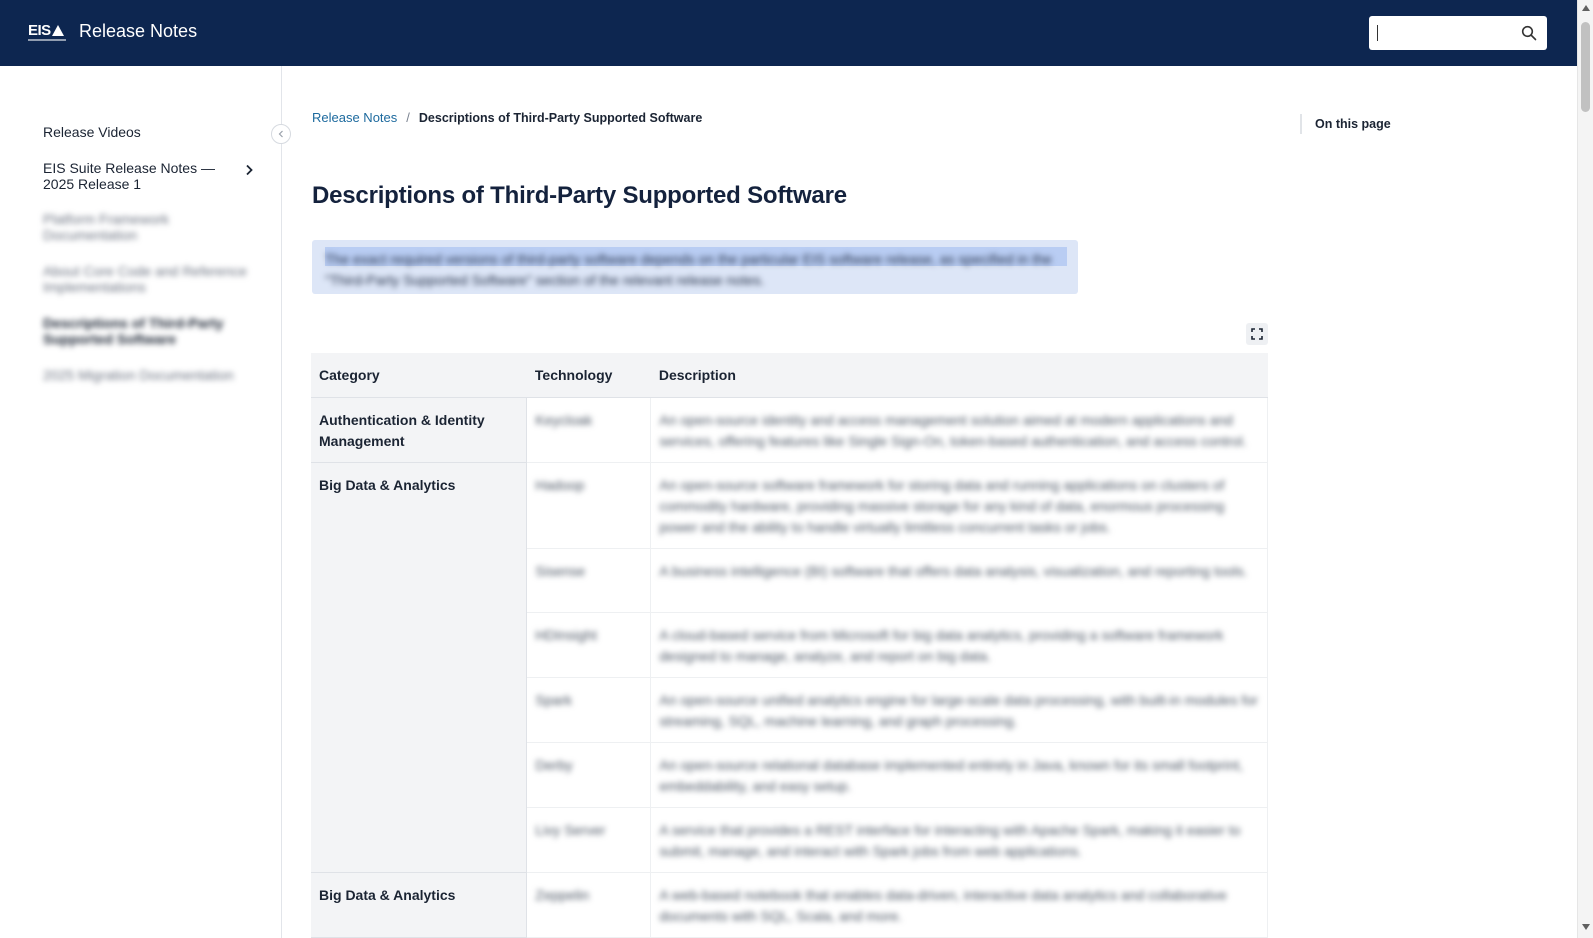  I want to click on search-input, so click(1458, 33).